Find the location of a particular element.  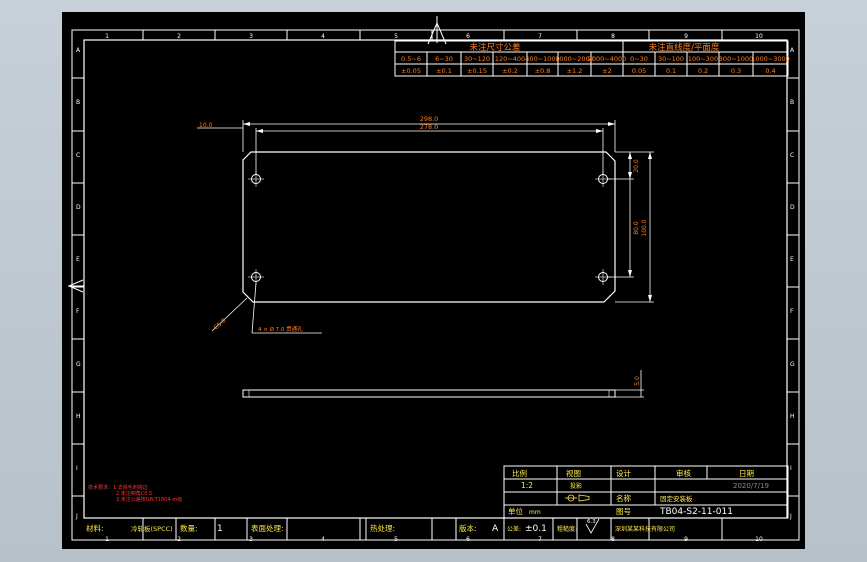

zone-col-bottom-1: 1 is located at coordinates (107, 539).